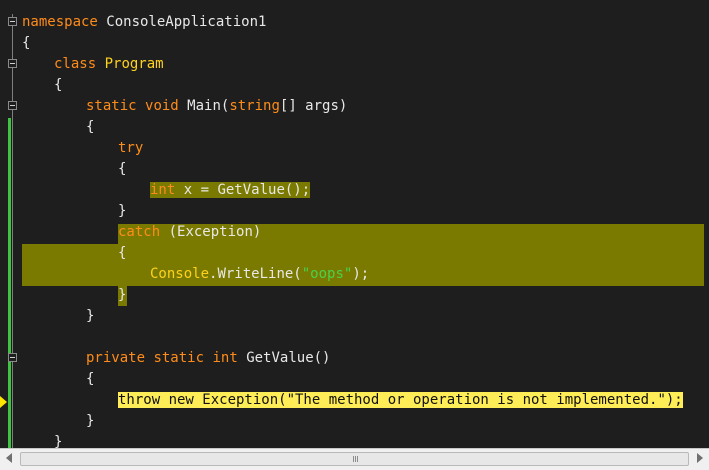  I want to click on code-line-21: }, so click(58, 440).